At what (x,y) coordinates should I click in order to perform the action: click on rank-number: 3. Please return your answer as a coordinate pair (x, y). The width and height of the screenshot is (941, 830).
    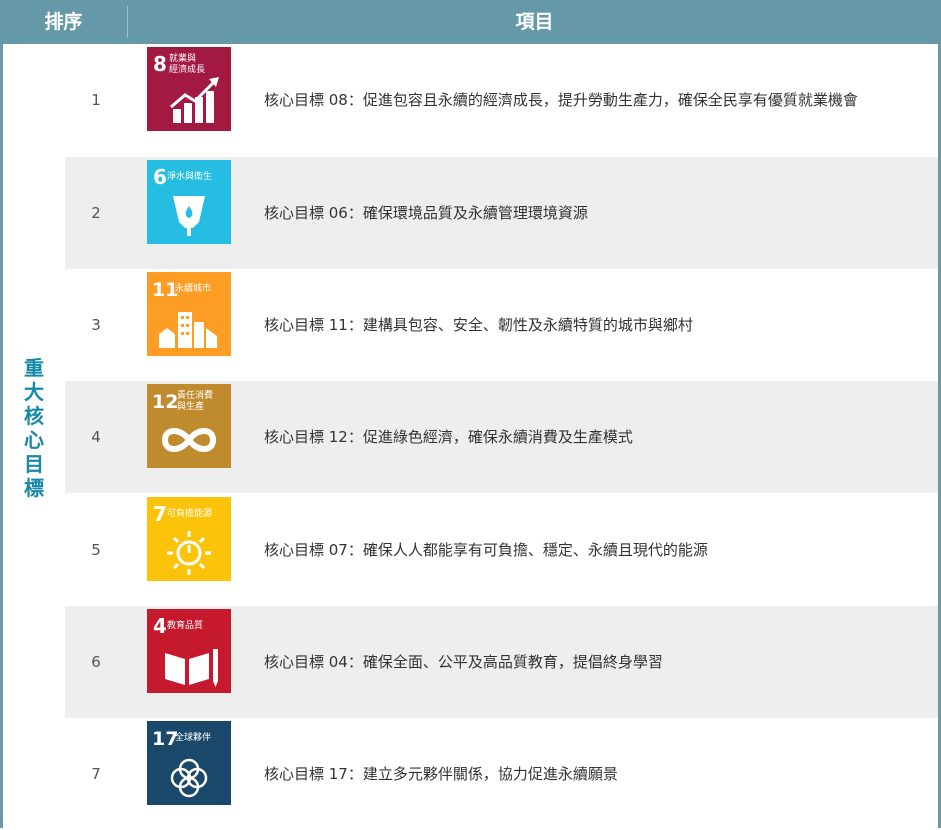
    Looking at the image, I should click on (96, 325).